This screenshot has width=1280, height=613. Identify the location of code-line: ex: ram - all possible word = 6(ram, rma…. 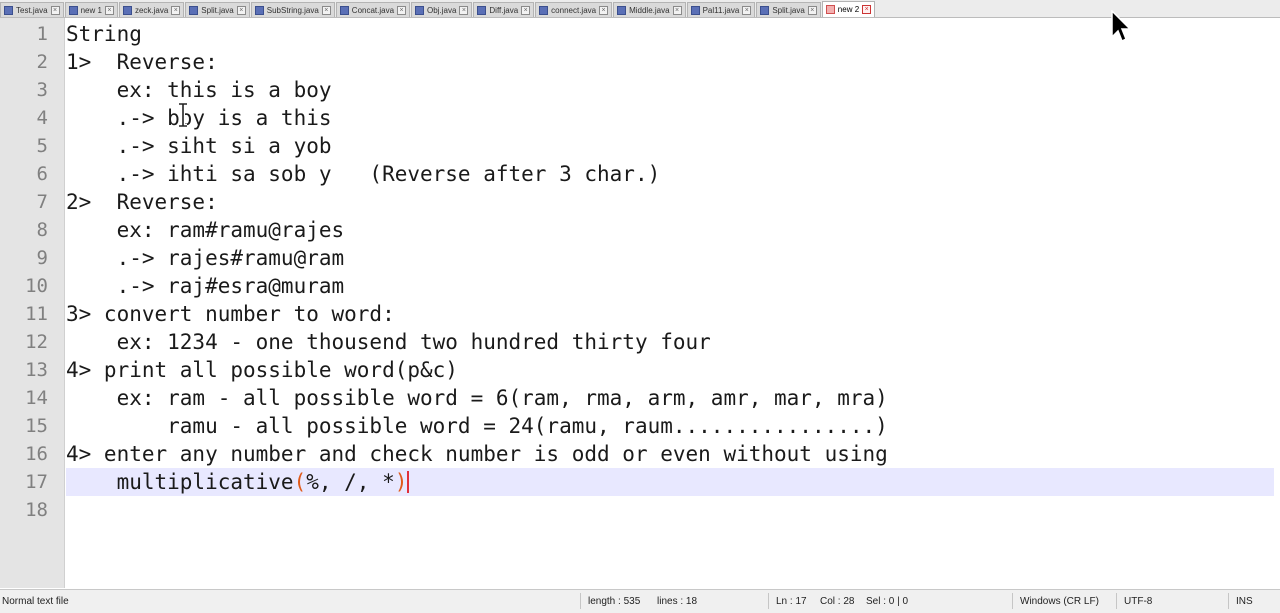
(670, 398).